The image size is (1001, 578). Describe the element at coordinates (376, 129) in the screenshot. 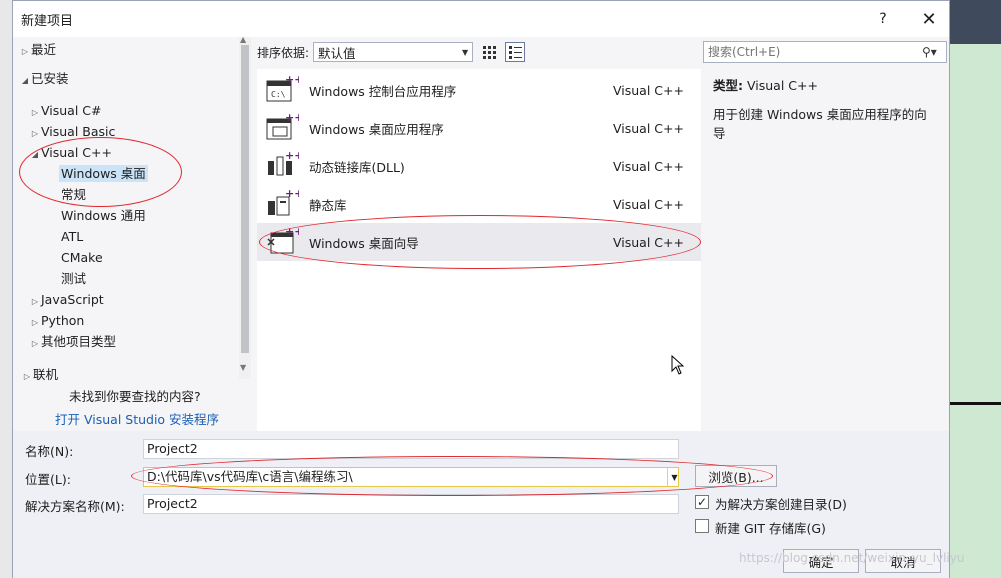

I see `template-name: Windows 桌面应用程序` at that location.